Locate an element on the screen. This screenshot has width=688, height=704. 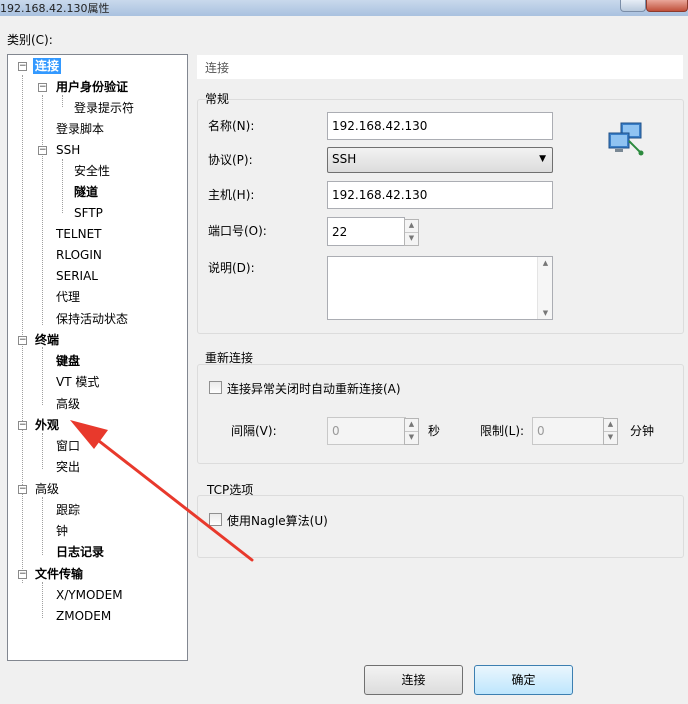
arrow-shaft is located at coordinates (171, 497).